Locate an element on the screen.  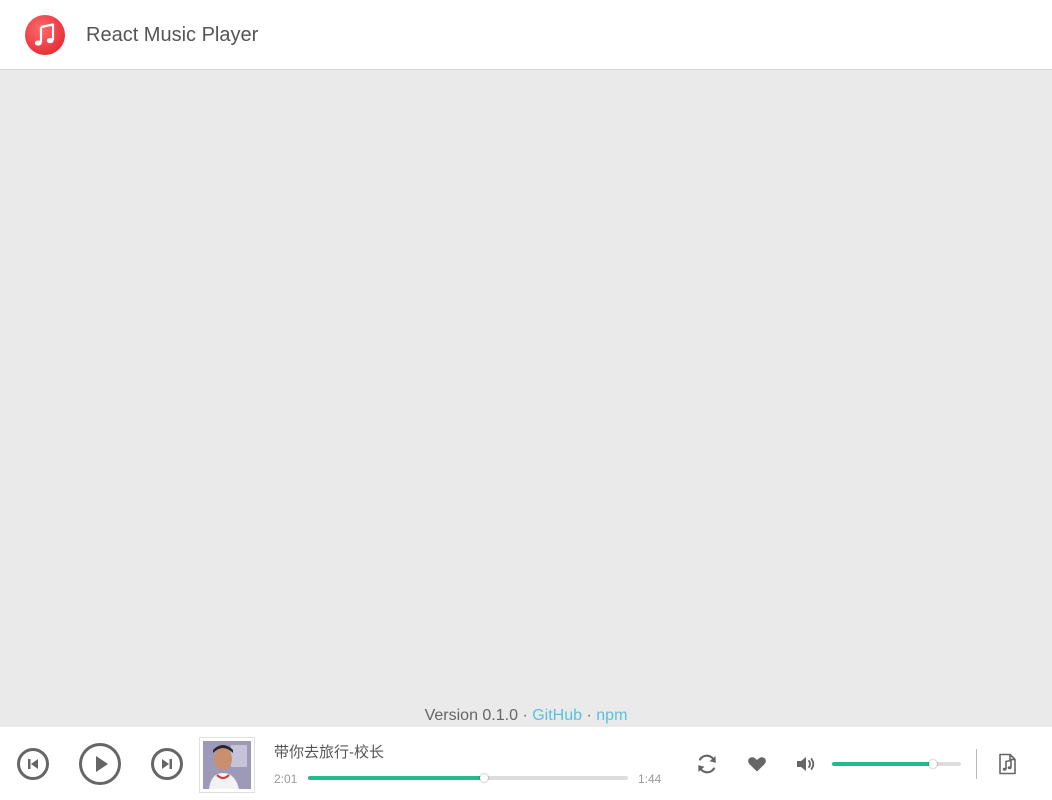
heart-icon is located at coordinates (757, 764).